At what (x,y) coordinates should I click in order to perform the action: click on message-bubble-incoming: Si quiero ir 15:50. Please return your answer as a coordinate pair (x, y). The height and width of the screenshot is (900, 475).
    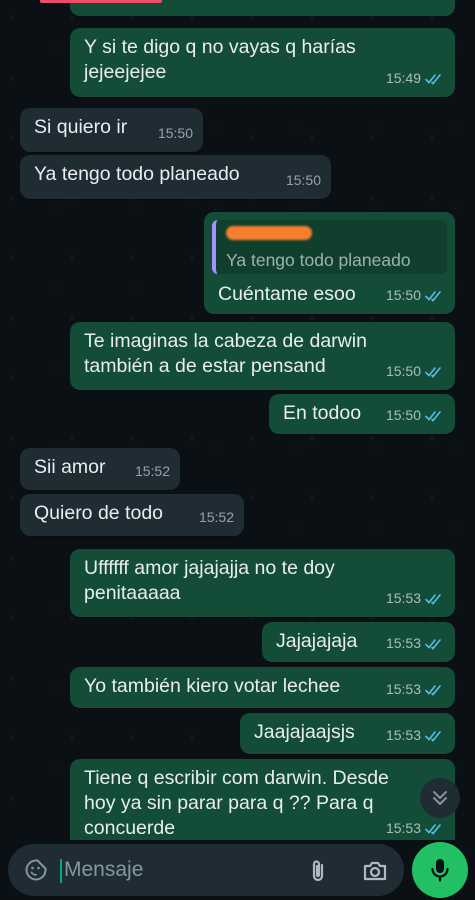
    Looking at the image, I should click on (111, 130).